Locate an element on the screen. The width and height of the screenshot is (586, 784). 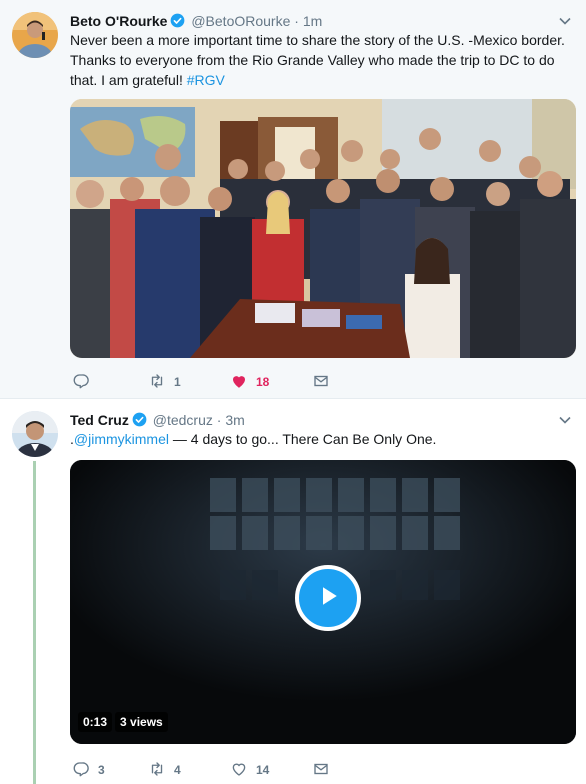
retweet-count: 1 is located at coordinates (177, 382).